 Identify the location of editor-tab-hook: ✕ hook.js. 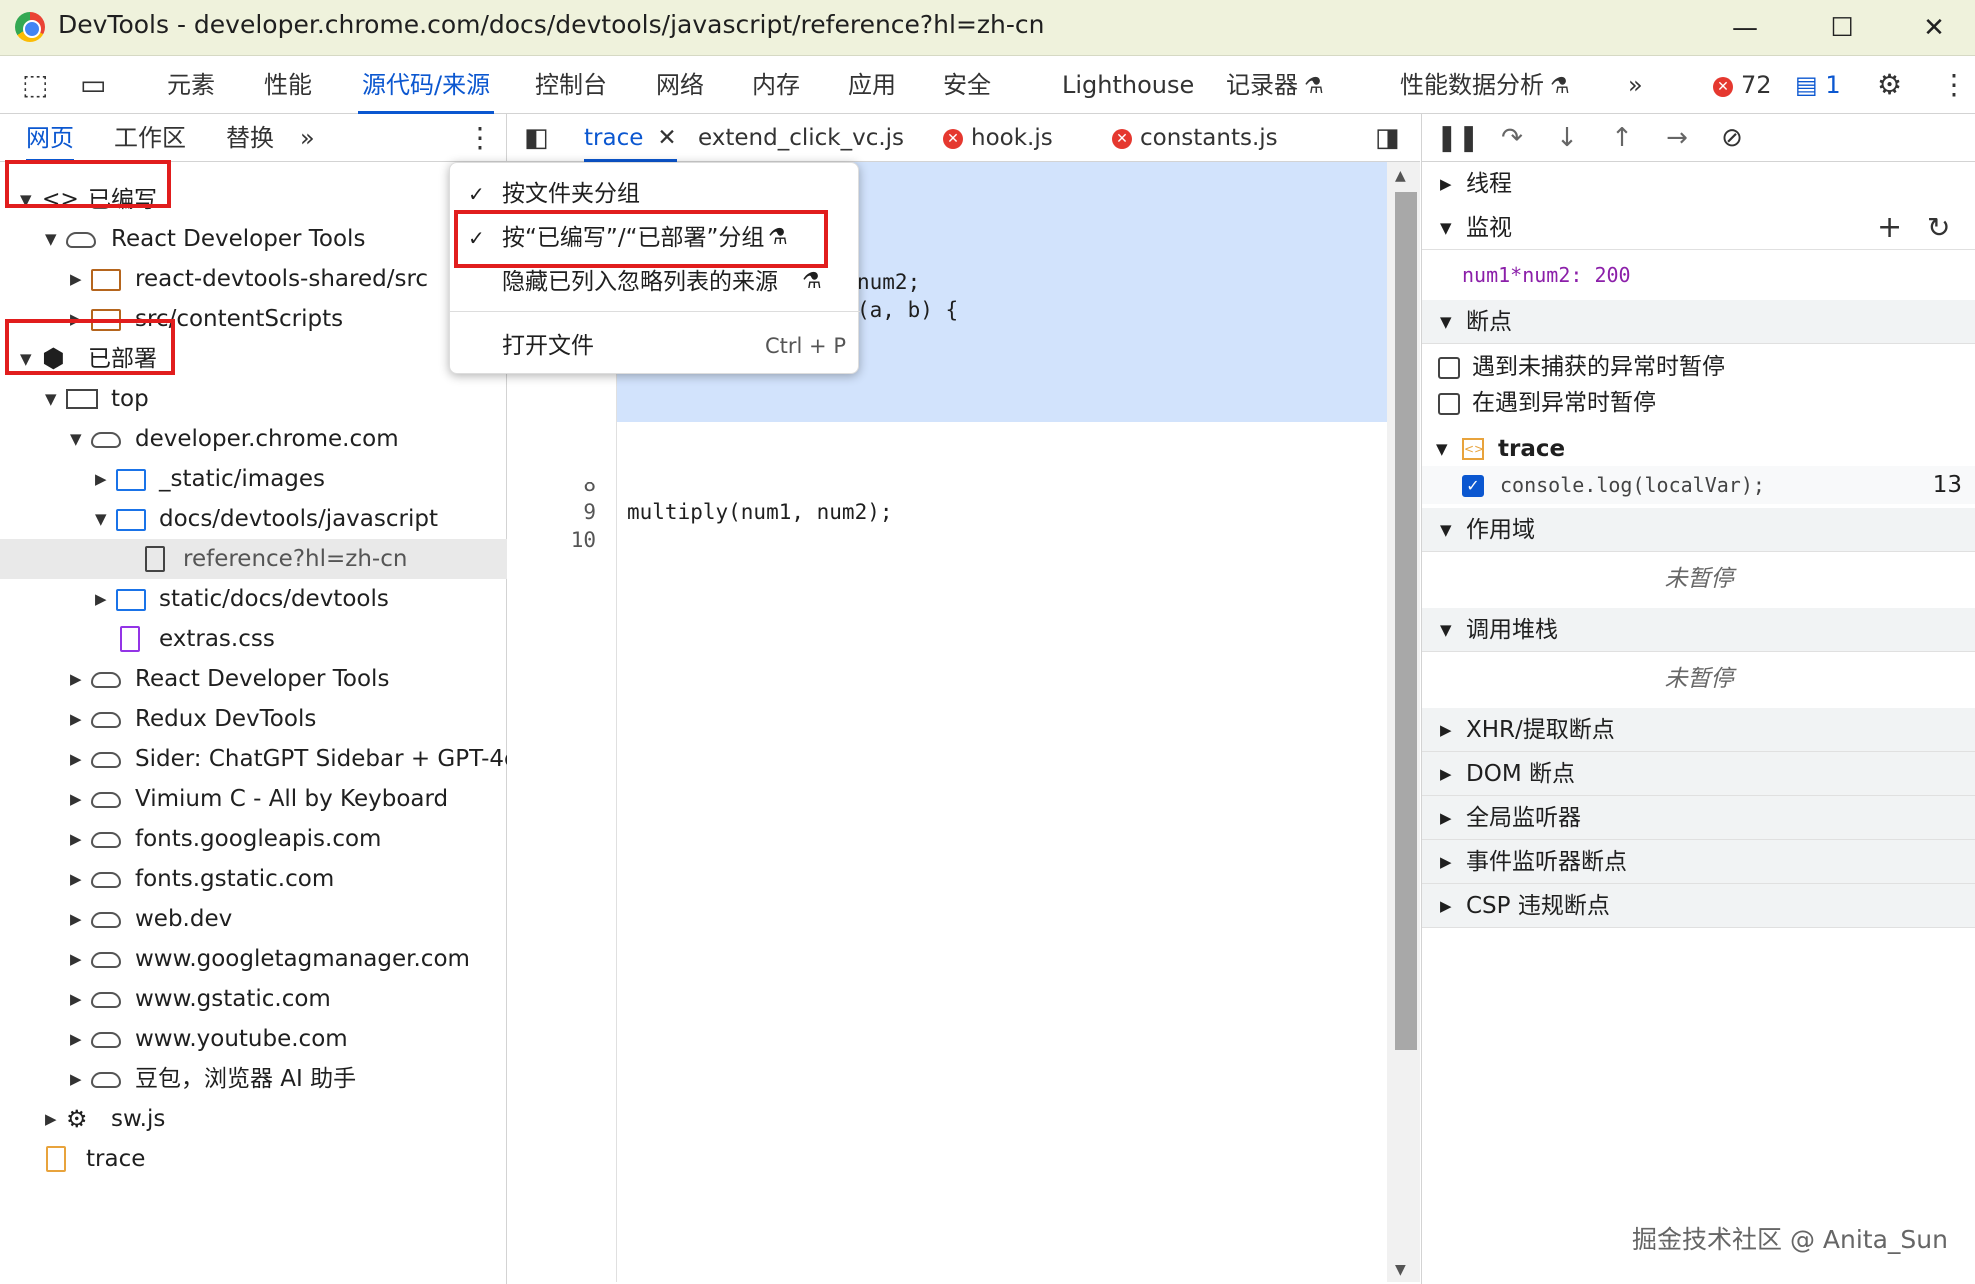
(998, 138).